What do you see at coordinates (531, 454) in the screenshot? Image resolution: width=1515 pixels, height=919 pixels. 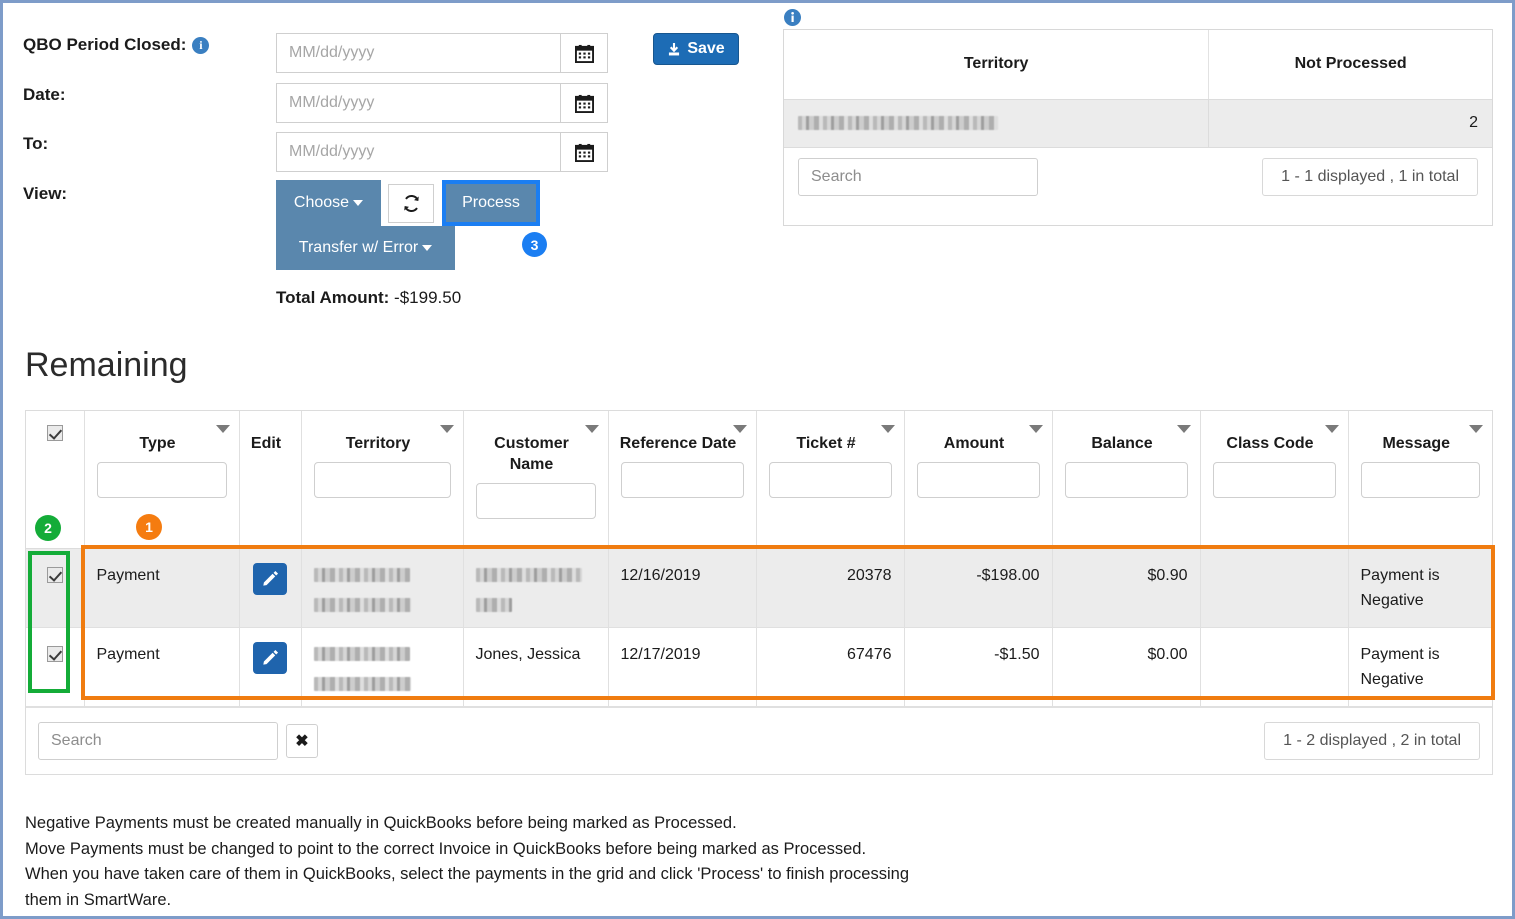 I see `column-header-customer-name-label: Customer Name` at bounding box center [531, 454].